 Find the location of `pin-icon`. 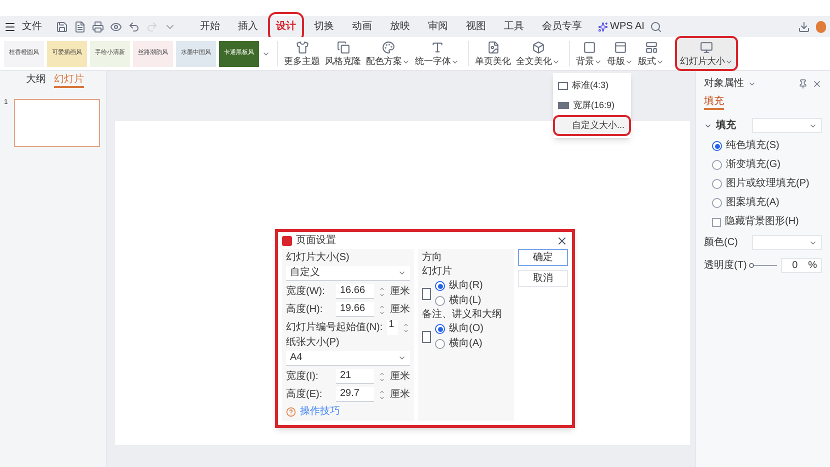

pin-icon is located at coordinates (803, 84).